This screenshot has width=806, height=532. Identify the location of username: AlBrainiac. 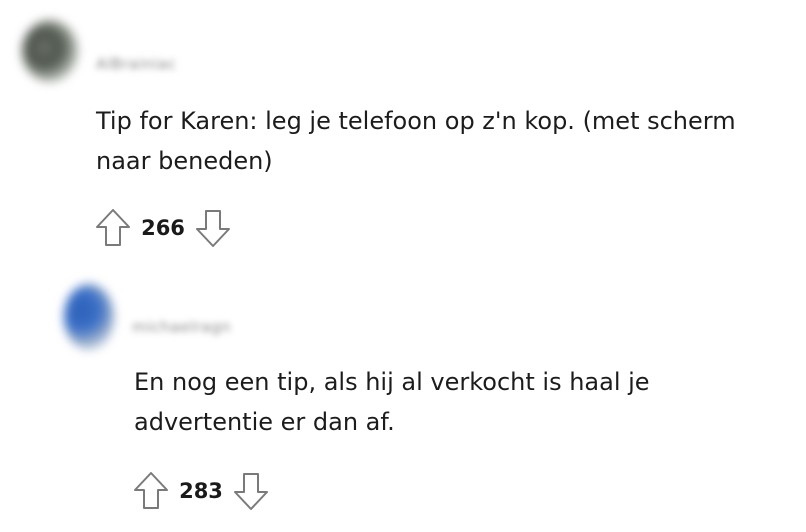
(136, 64).